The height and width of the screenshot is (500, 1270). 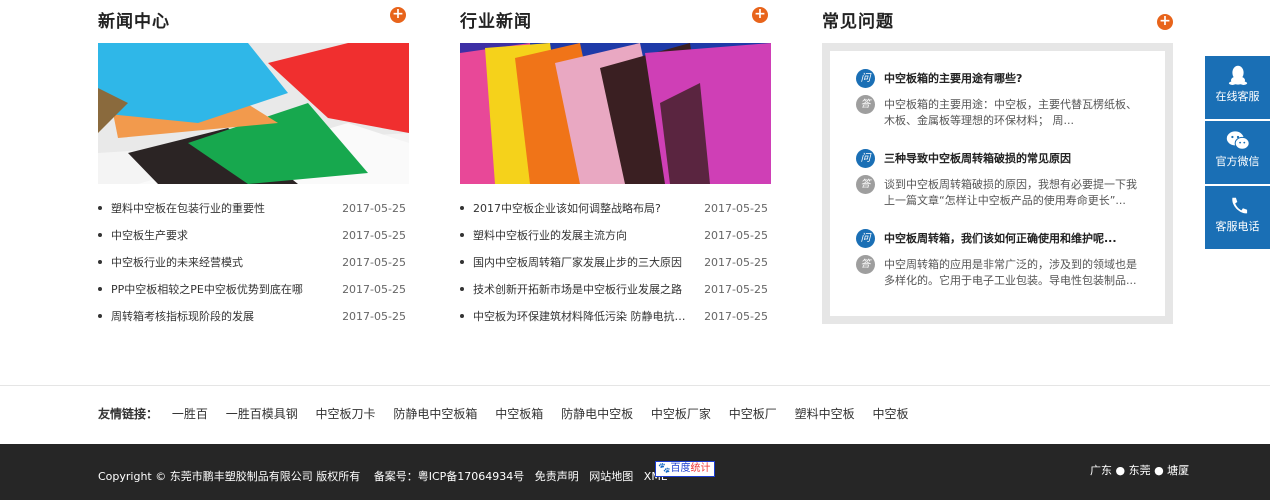 I want to click on copyright-text: Copyright © 东莞市鹏丰塑胶制品有限公司 版权所有, so click(x=229, y=476).